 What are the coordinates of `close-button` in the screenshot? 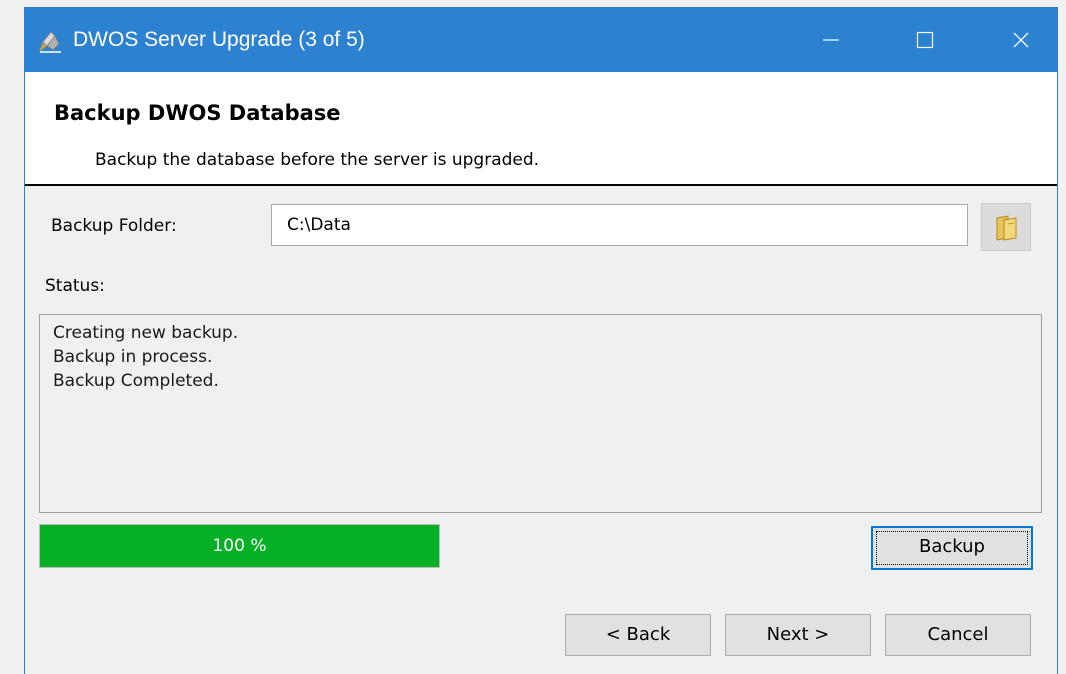 It's located at (1021, 40).